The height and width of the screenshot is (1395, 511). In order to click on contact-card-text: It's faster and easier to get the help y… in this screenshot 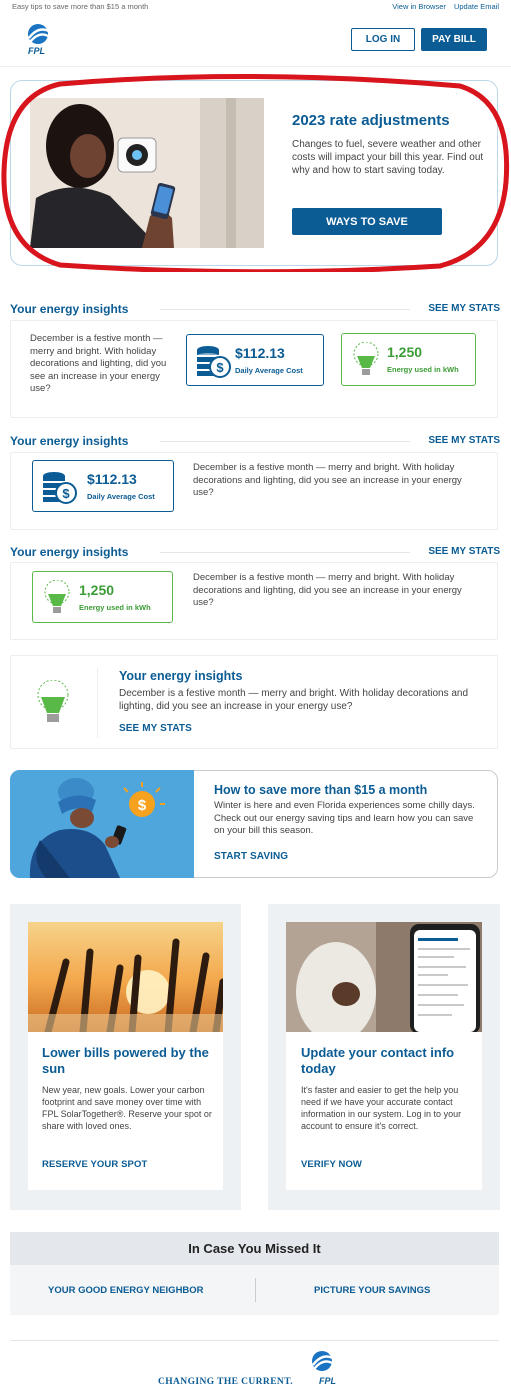, I will do `click(381, 1108)`.